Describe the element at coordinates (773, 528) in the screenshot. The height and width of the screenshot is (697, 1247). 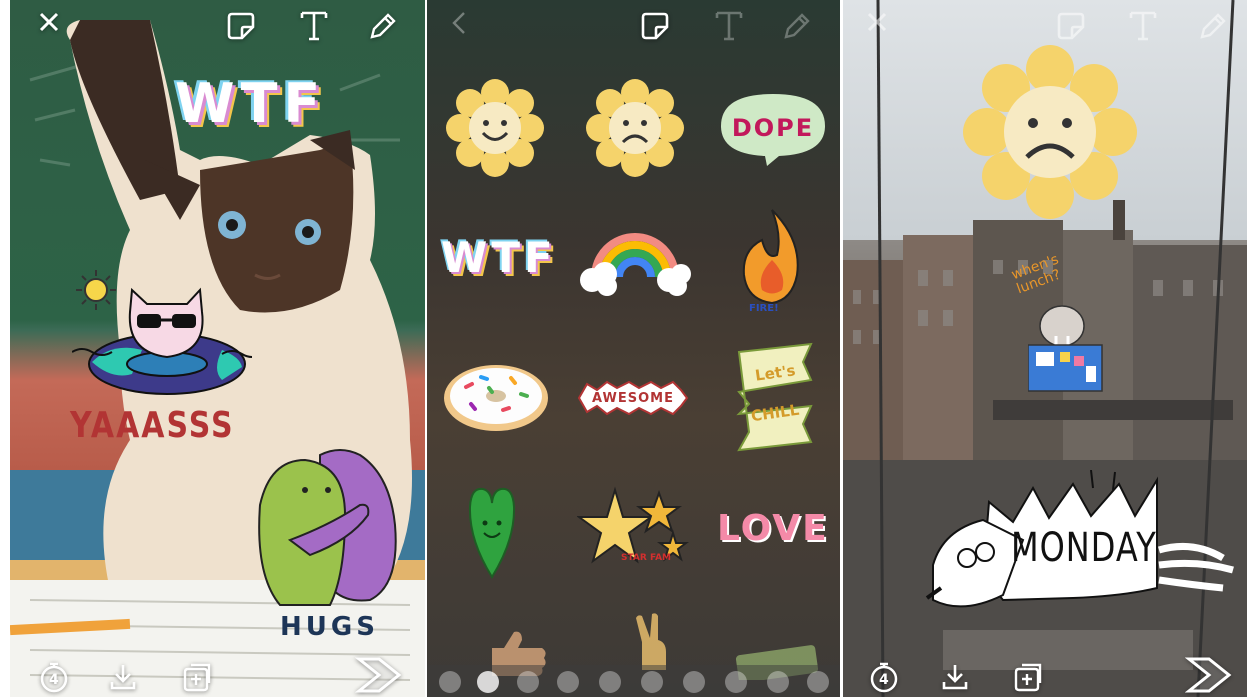
I see `sticker-love: LOVE` at that location.